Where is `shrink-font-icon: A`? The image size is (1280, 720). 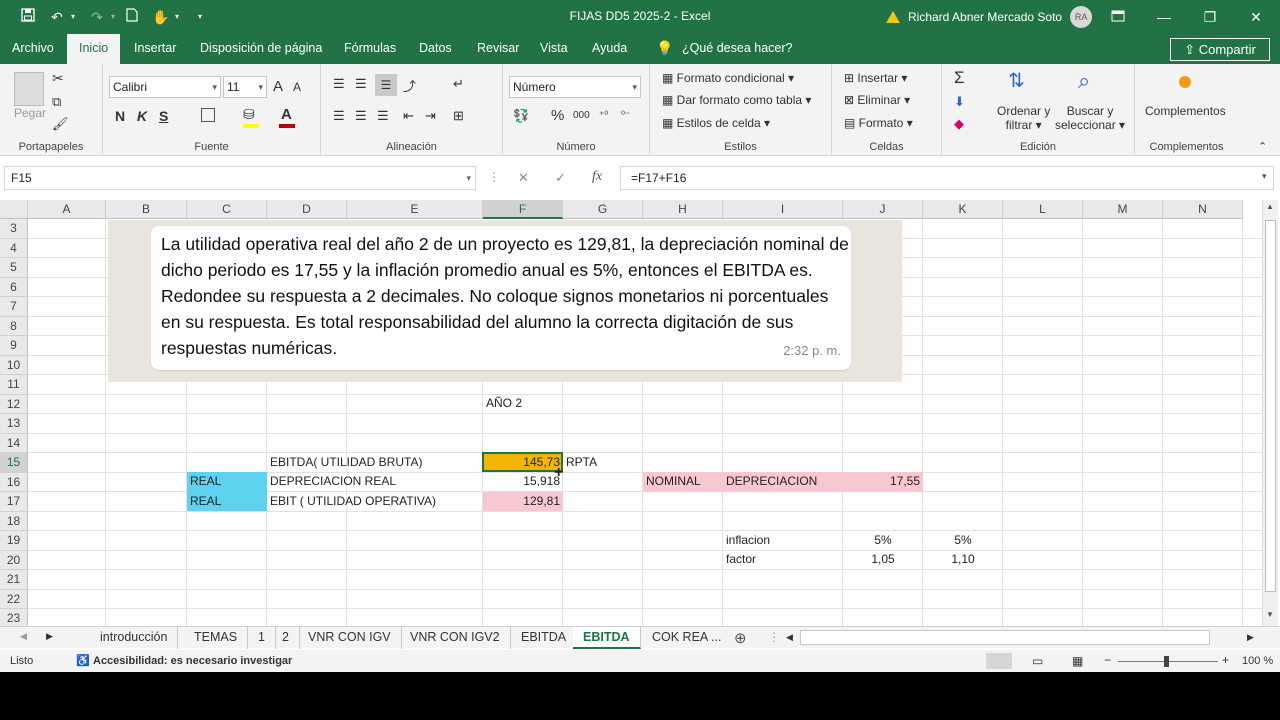
shrink-font-icon: A is located at coordinates (297, 87).